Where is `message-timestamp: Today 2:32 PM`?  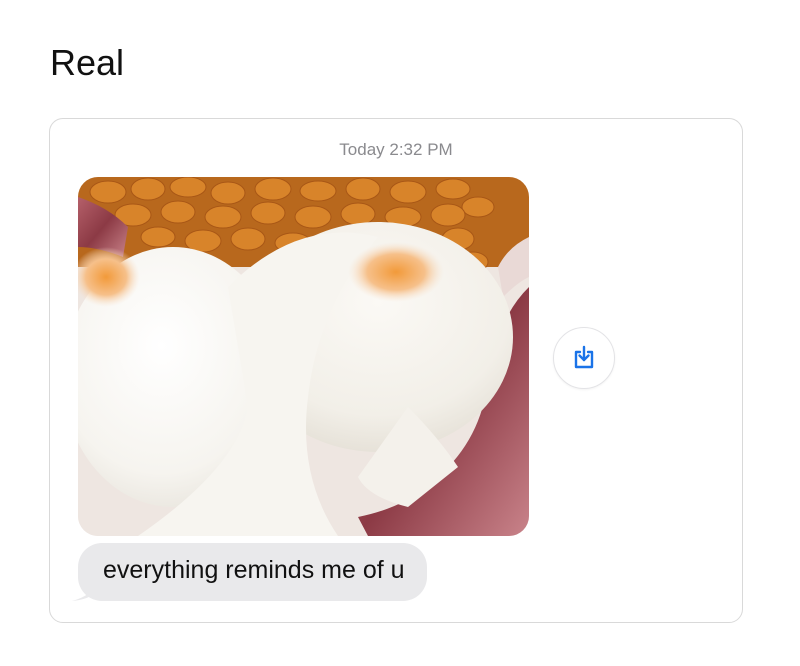
message-timestamp: Today 2:32 PM is located at coordinates (396, 149).